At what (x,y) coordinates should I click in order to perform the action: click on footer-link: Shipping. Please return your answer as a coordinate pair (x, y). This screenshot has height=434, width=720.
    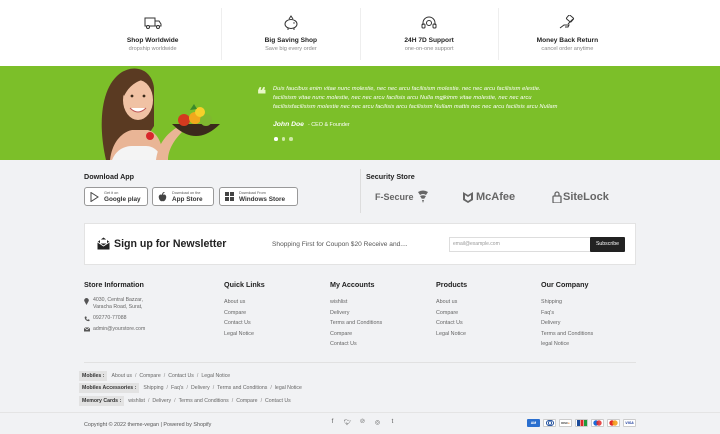
    Looking at the image, I should click on (567, 302).